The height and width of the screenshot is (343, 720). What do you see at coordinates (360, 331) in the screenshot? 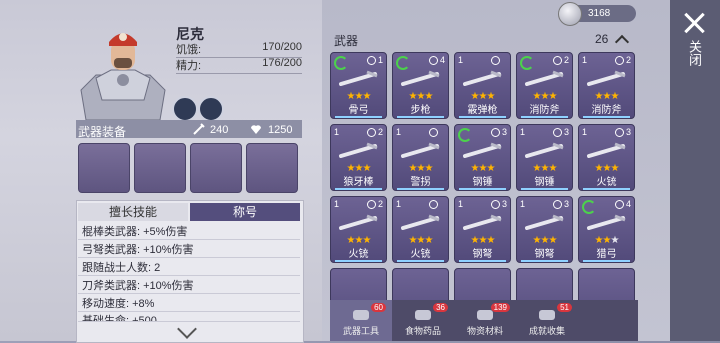
I see `category-label: 武器工具` at bounding box center [360, 331].